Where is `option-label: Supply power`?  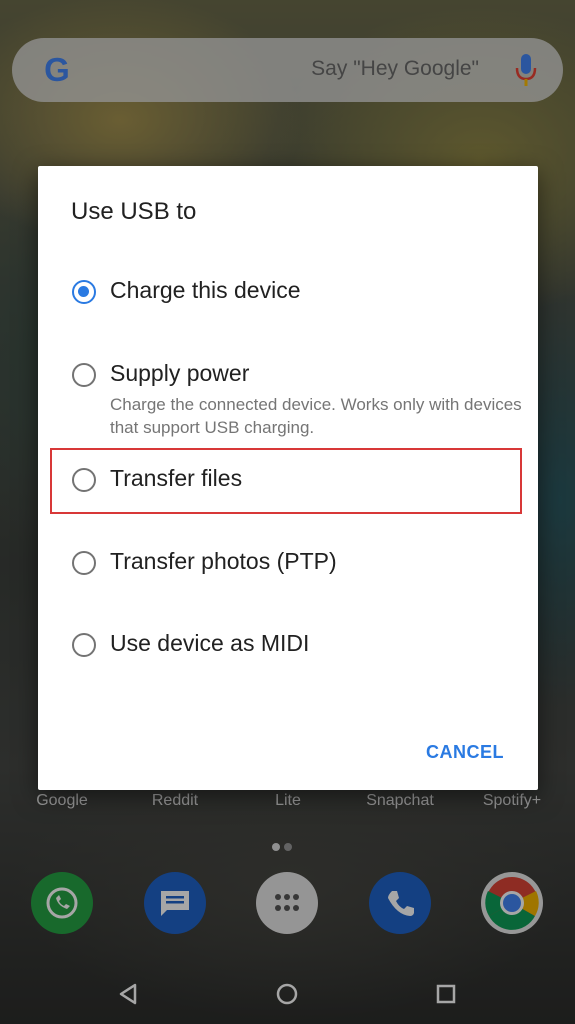
option-label: Supply power is located at coordinates (180, 373).